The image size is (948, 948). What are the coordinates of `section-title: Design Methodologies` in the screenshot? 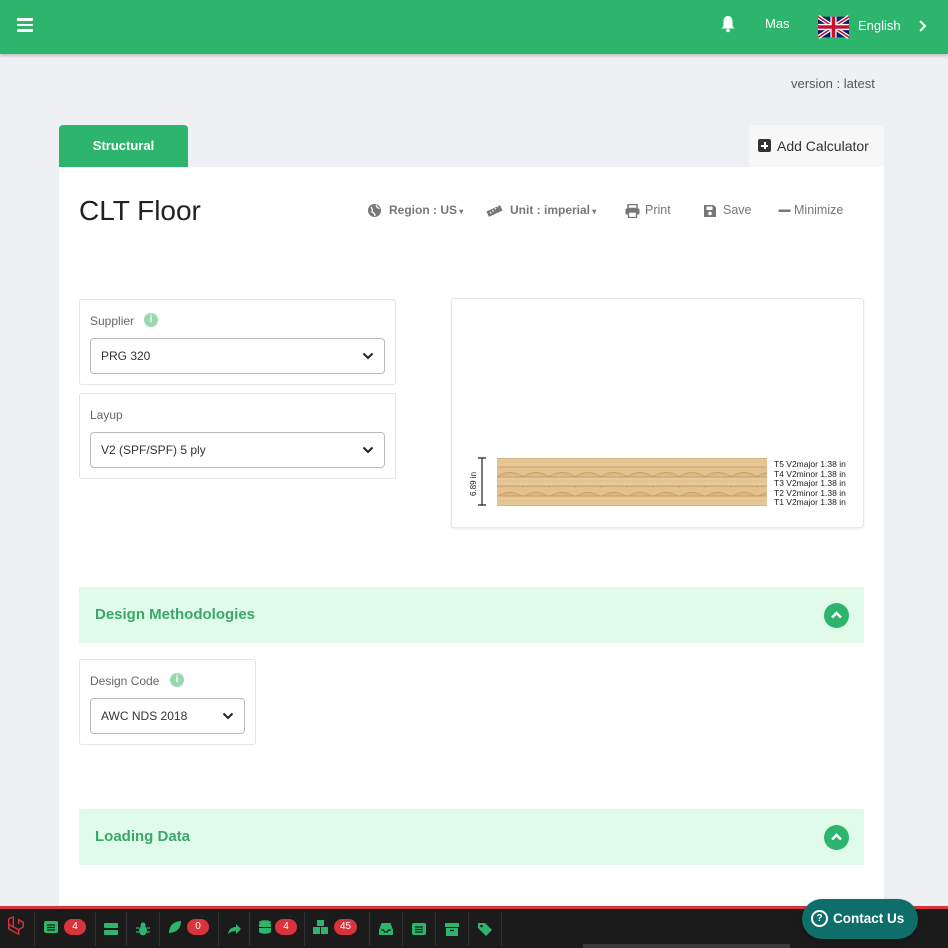 It's located at (175, 614).